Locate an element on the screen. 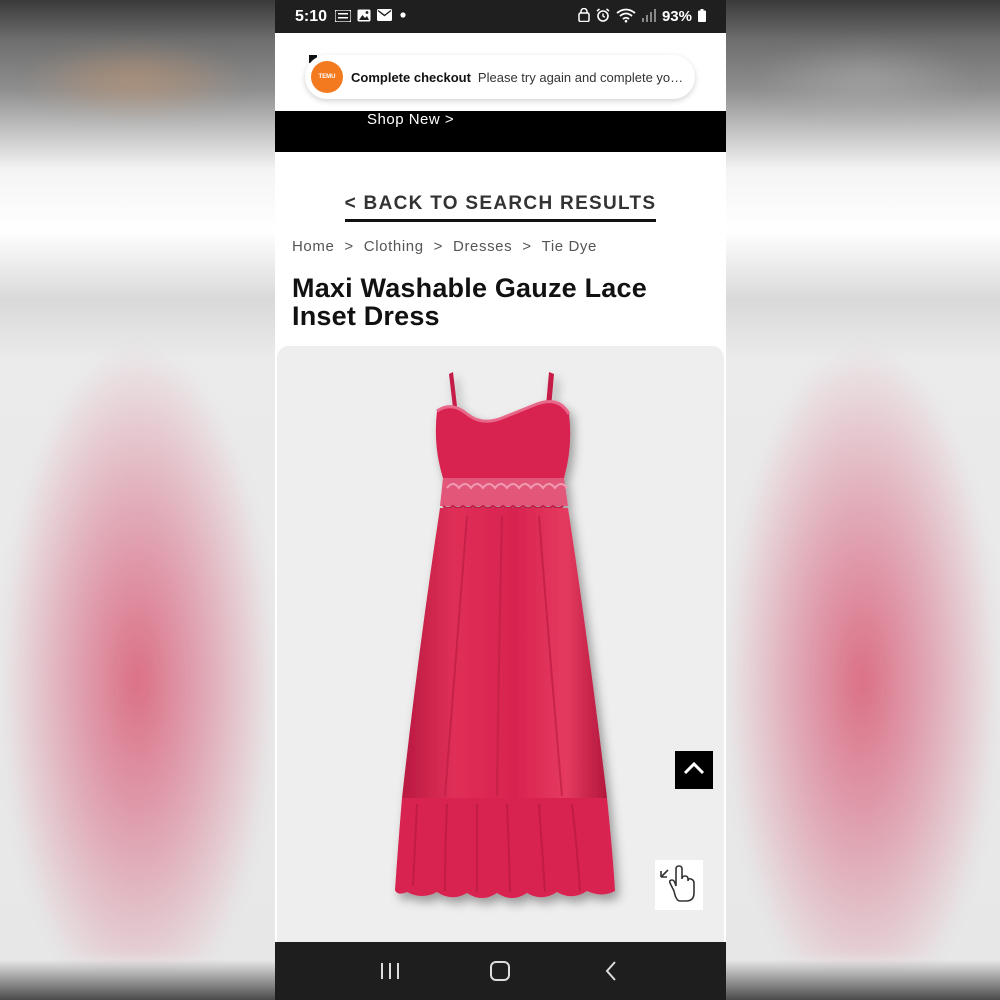  back-to-search-link: < BACK TO SEARCH RESULTS is located at coordinates (500, 207).